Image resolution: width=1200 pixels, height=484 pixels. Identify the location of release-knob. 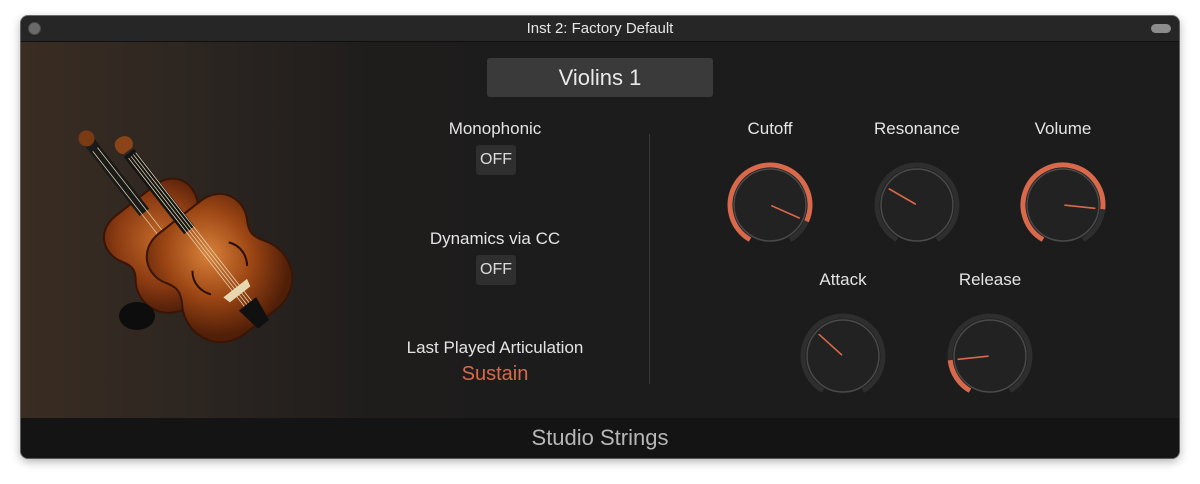
(990, 356).